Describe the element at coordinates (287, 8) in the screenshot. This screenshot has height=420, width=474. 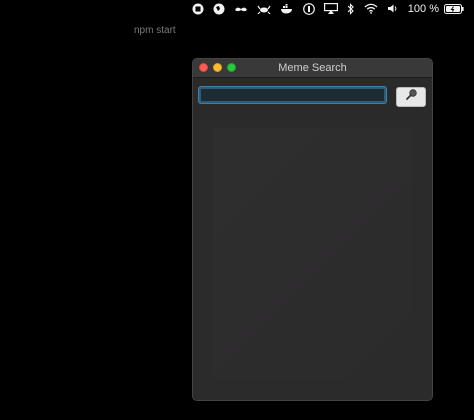
I see `whale-icon` at that location.